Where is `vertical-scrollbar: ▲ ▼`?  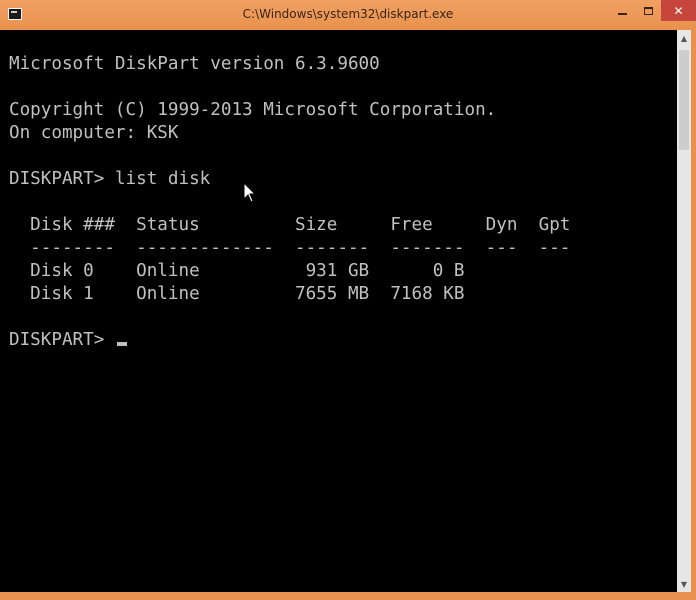 vertical-scrollbar: ▲ ▼ is located at coordinates (684, 311).